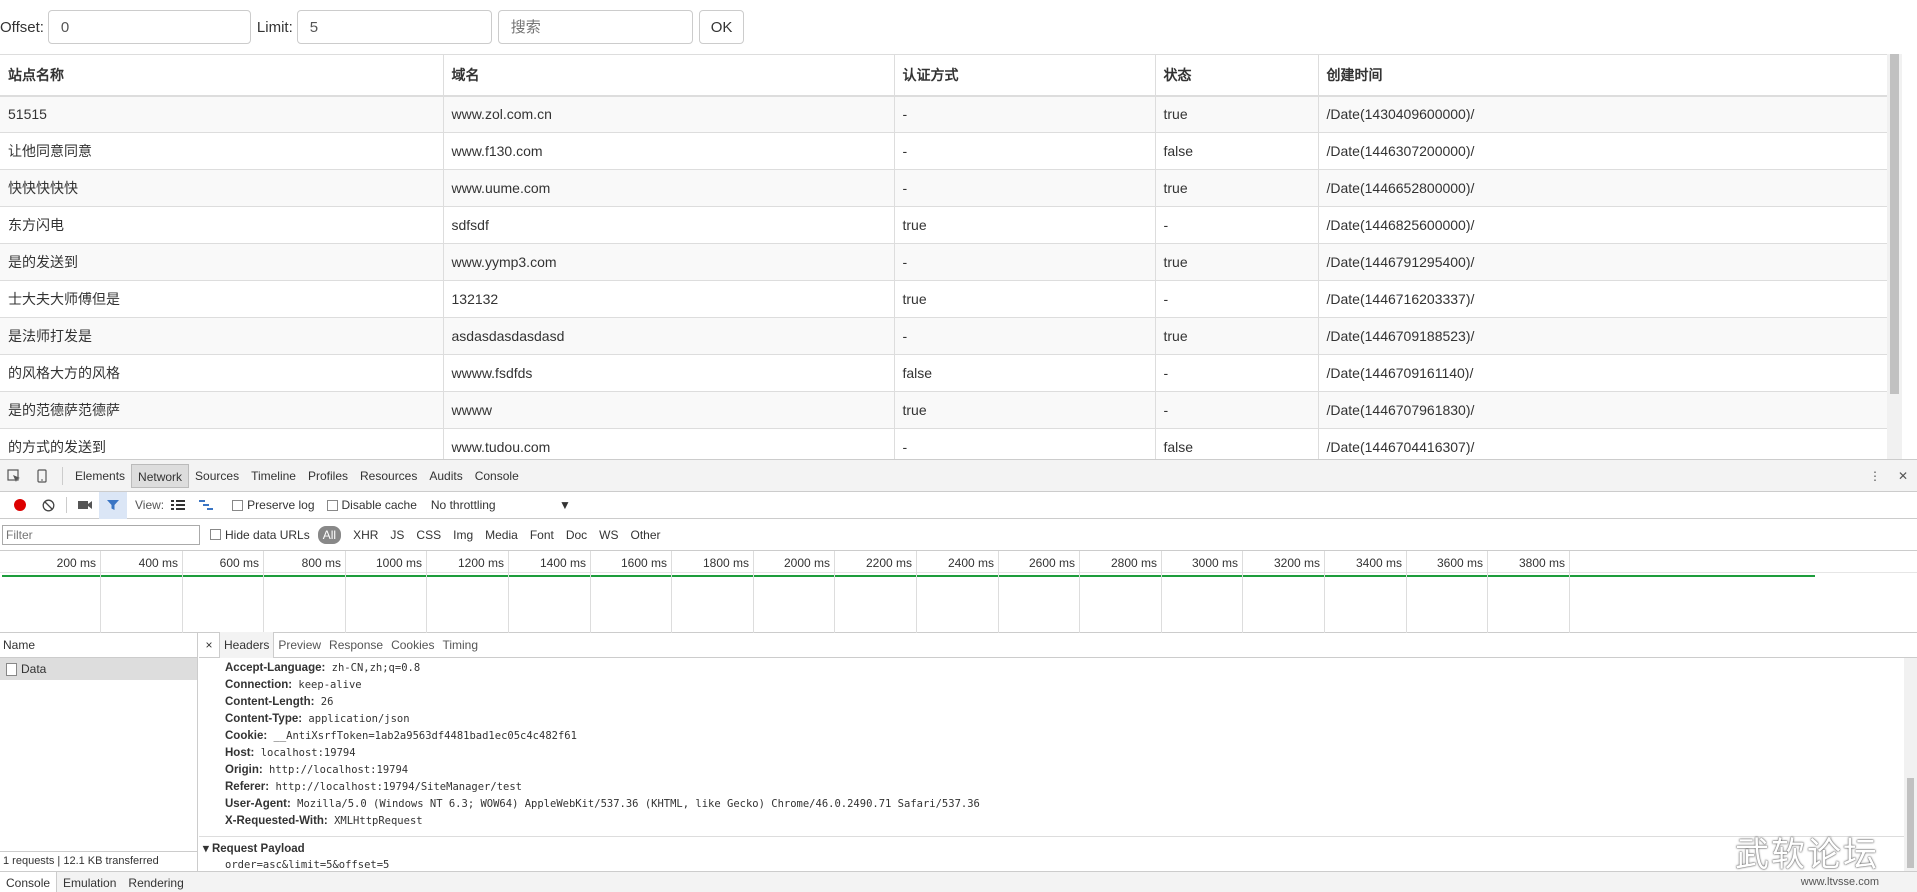  I want to click on tab-elements: Elements, so click(100, 476).